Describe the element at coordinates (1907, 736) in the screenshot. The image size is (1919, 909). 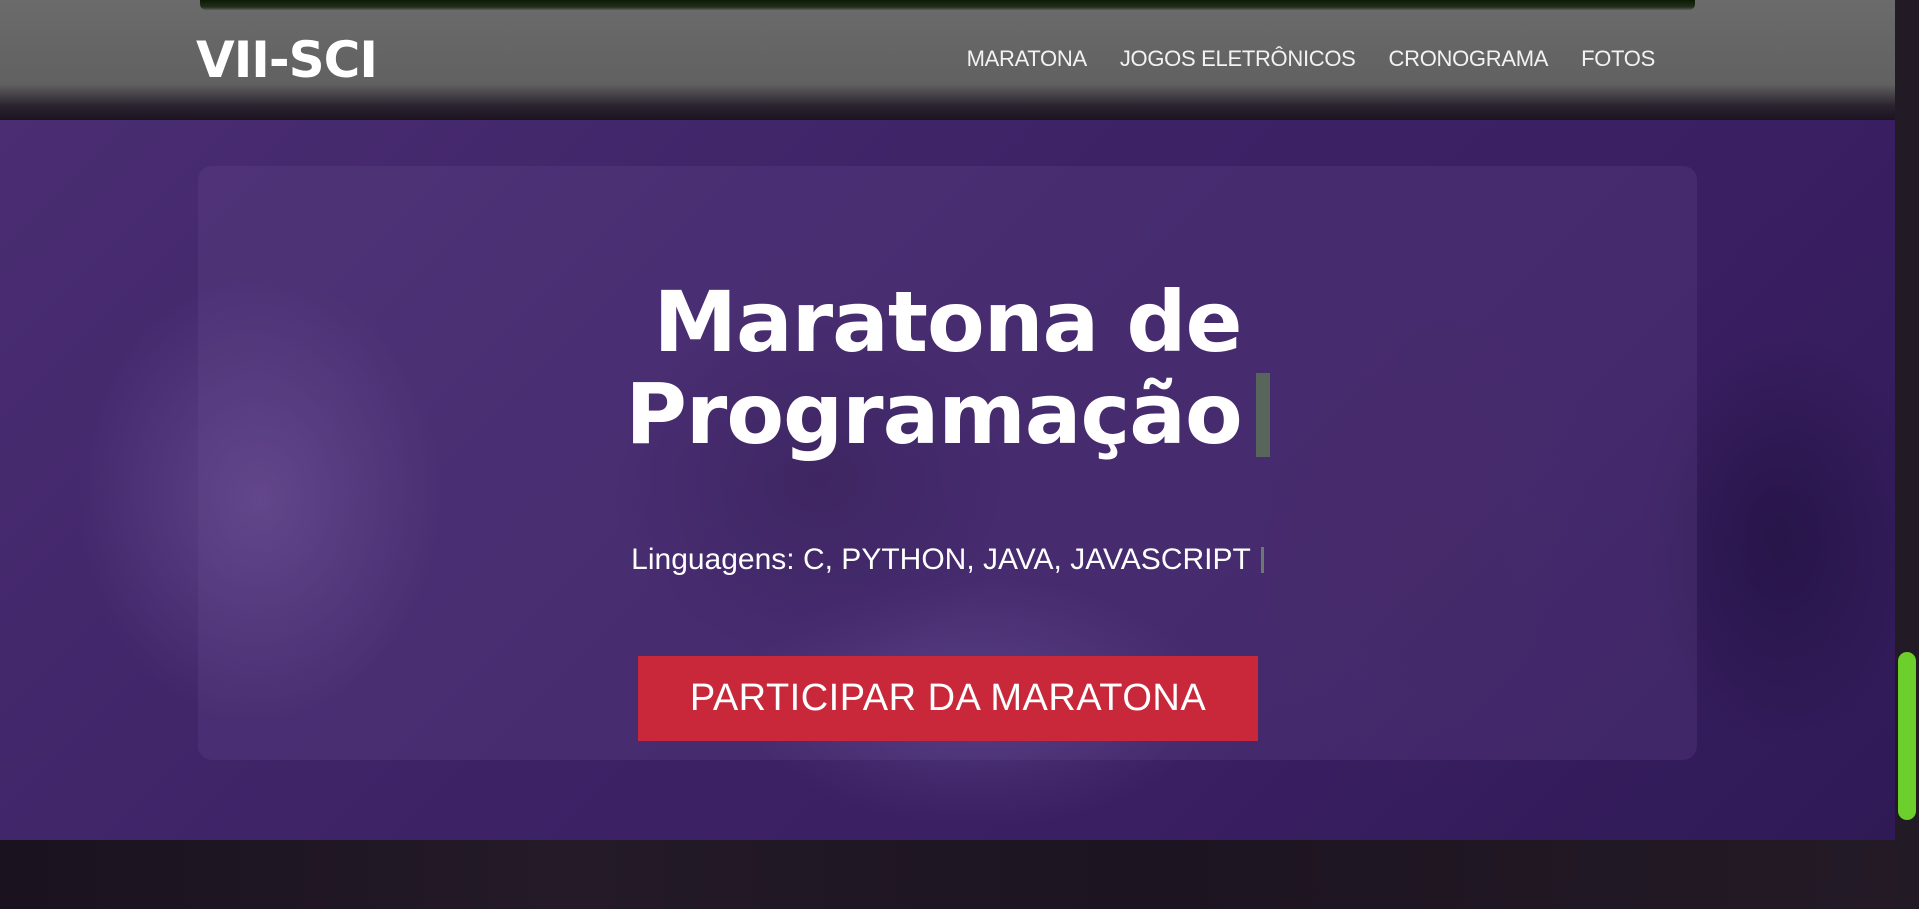
I see `scrollbar-thumb` at that location.